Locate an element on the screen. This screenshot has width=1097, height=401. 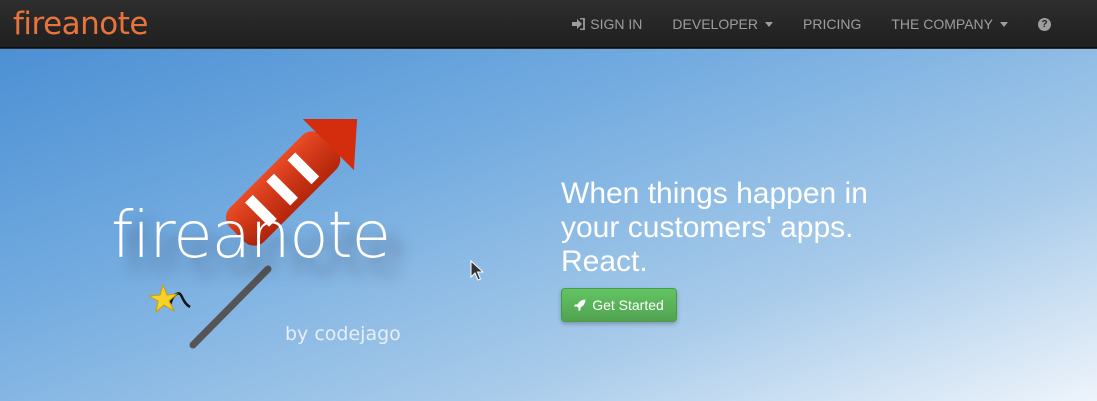
nav-sign-in-label: SIGN IN is located at coordinates (616, 24).